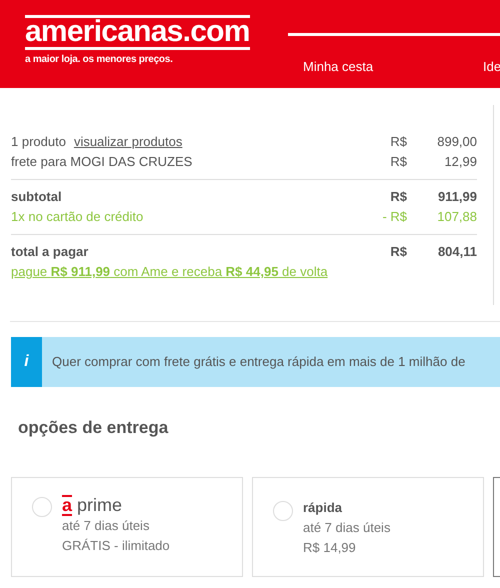 The width and height of the screenshot is (500, 588). What do you see at coordinates (77, 217) in the screenshot?
I see `summary-label: 1x no cartão de crédito` at bounding box center [77, 217].